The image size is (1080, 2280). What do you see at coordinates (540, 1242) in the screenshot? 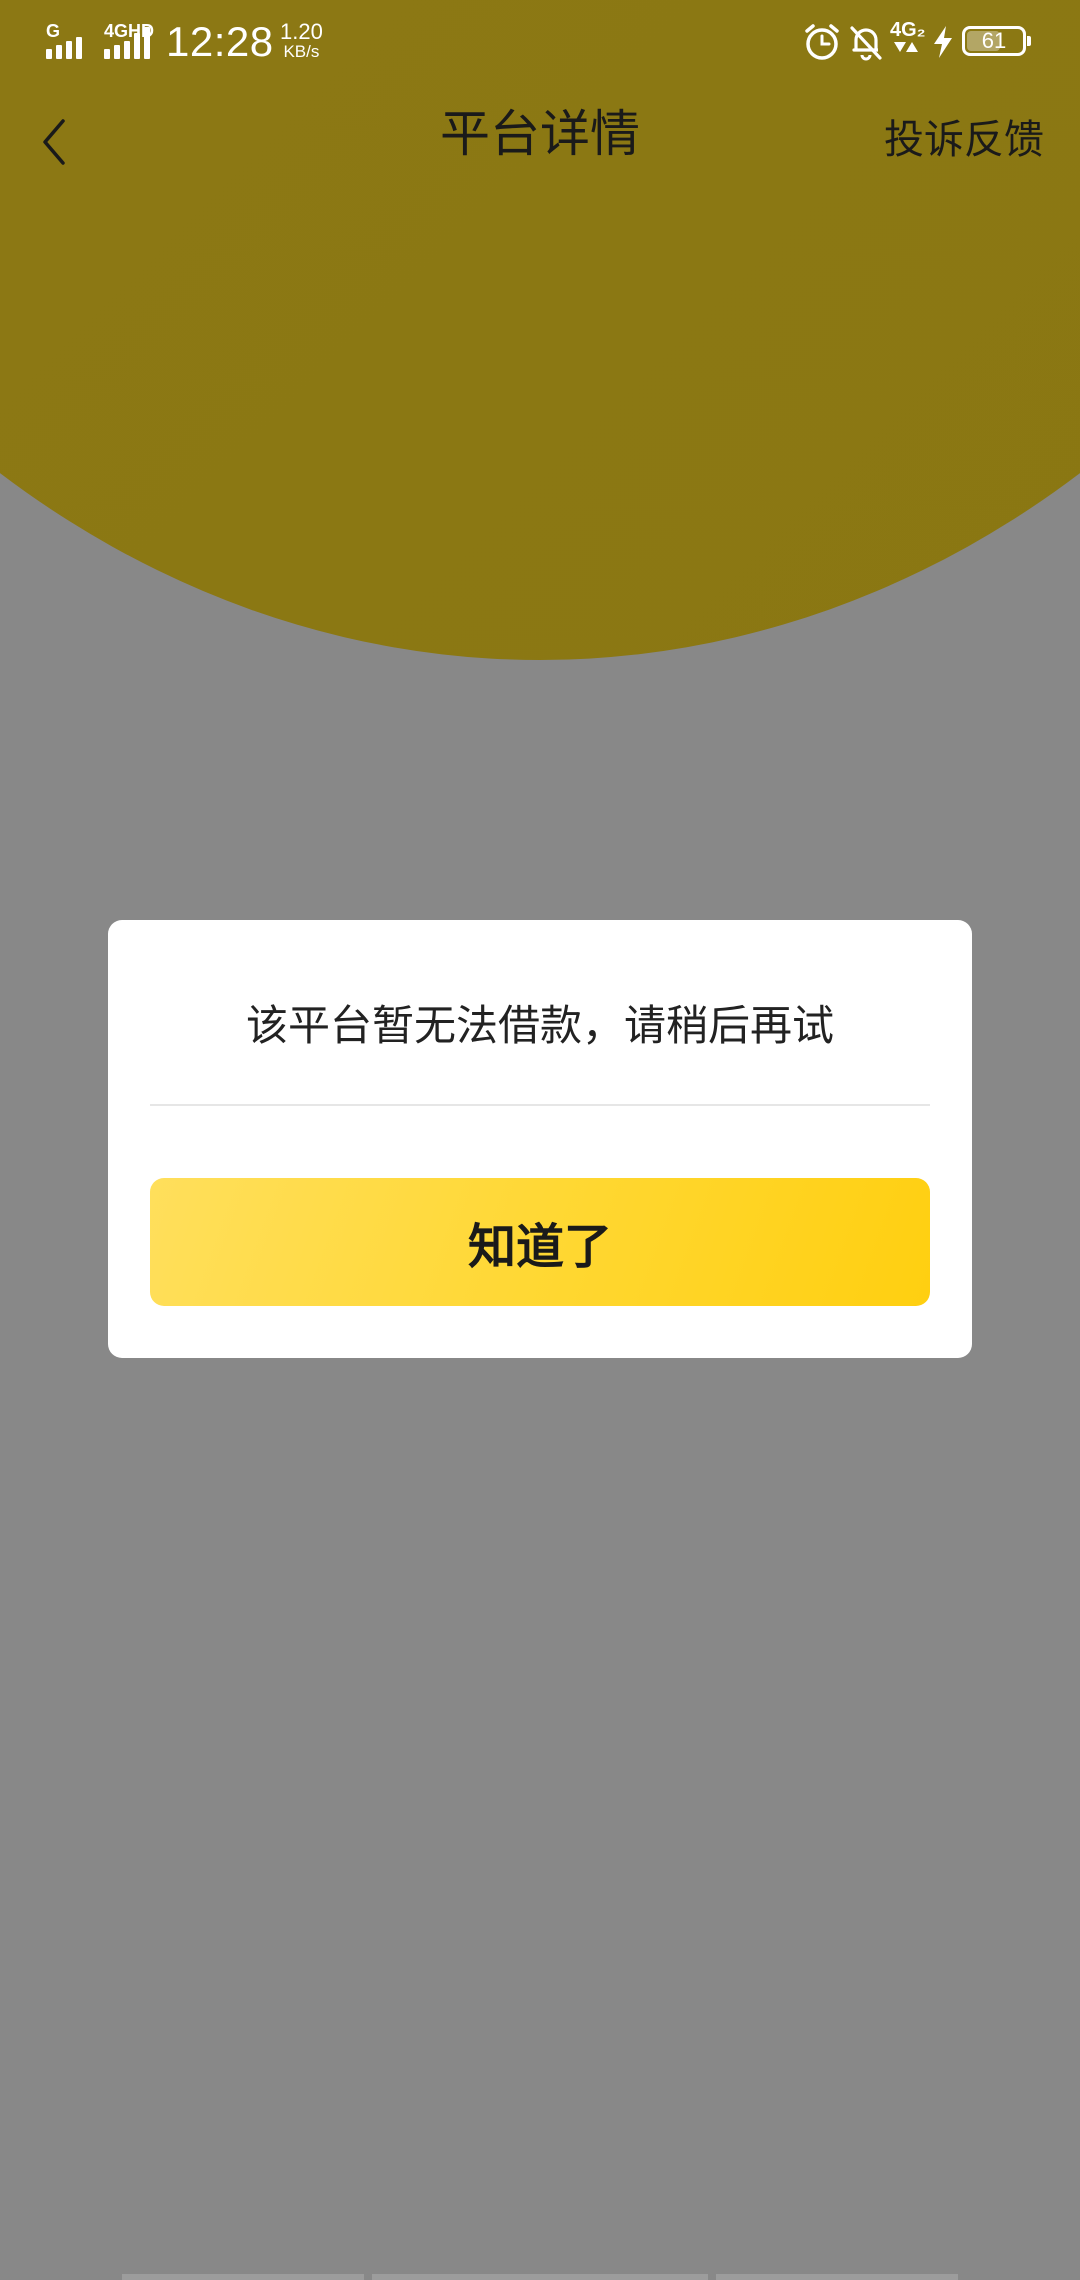
I see `confirm-button: 知道了` at bounding box center [540, 1242].